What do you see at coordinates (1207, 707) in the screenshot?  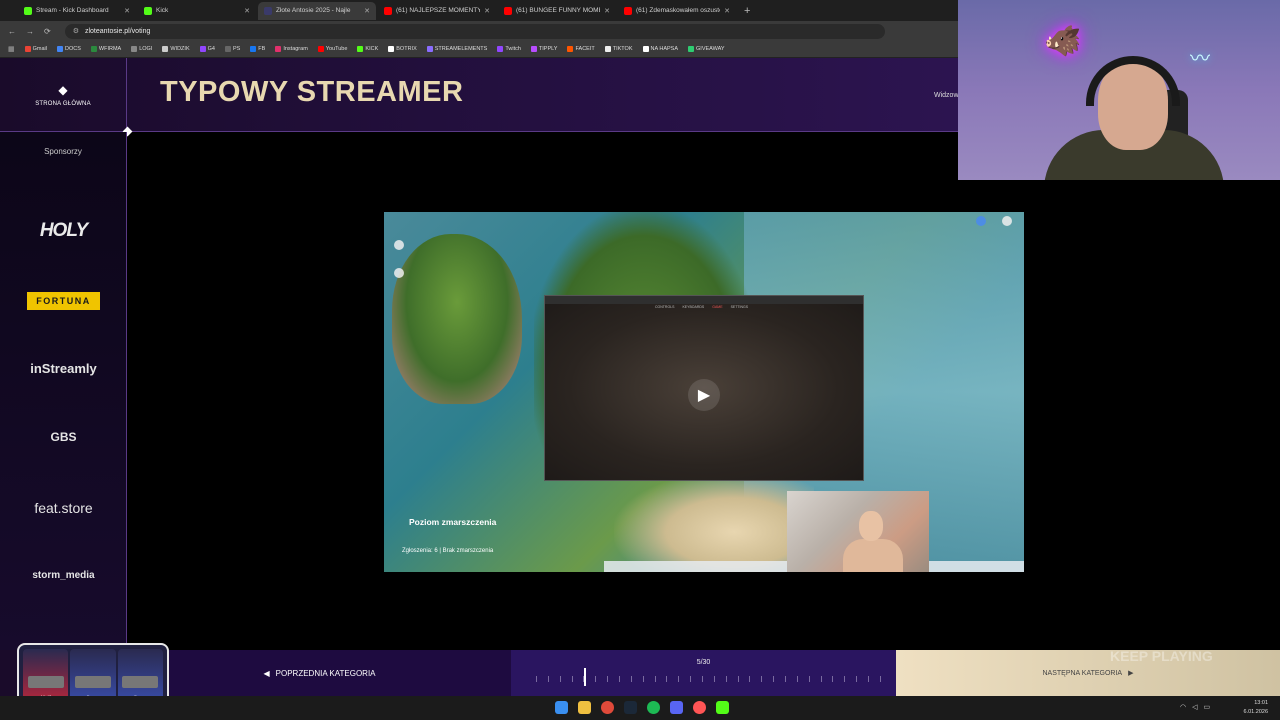 I see `battery-icon: ▭` at bounding box center [1207, 707].